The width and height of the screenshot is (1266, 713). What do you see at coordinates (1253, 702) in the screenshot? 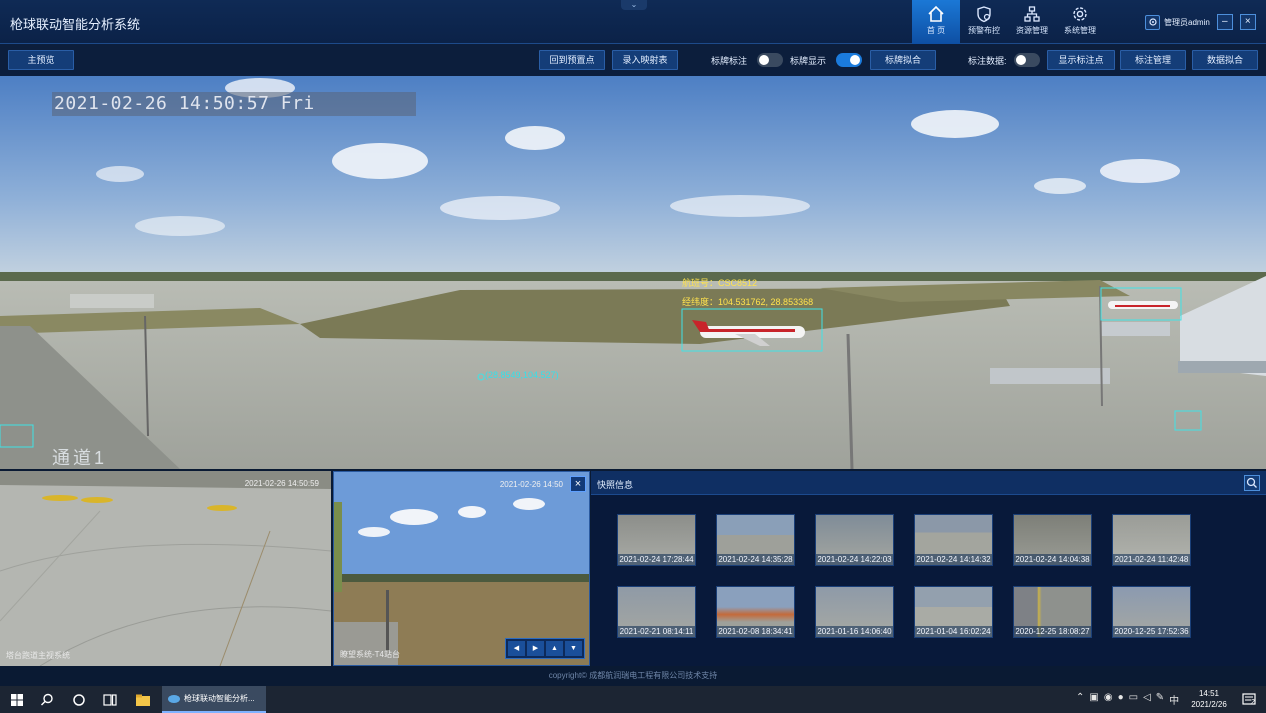
I see `notification-count: 2` at bounding box center [1253, 702].